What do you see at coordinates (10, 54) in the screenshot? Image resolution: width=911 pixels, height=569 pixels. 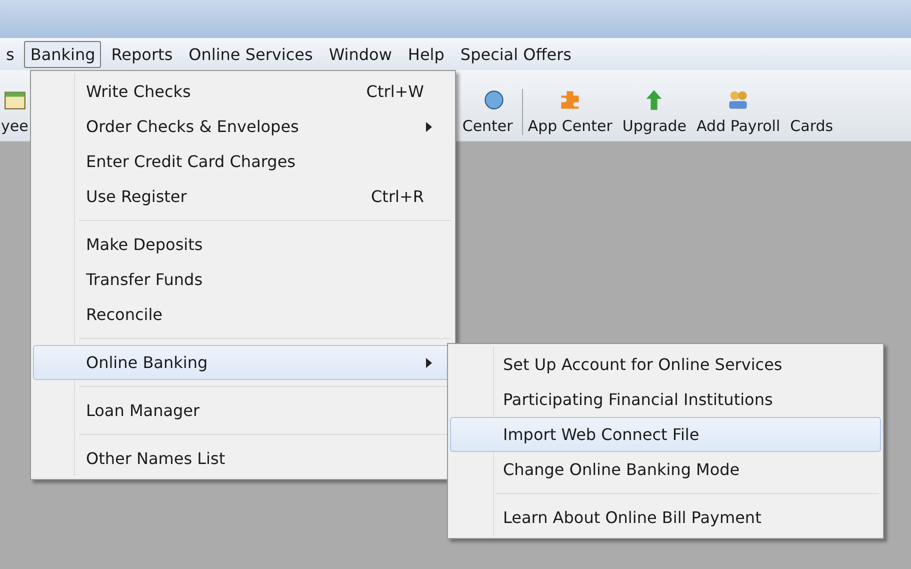 I see `menu-item: s` at bounding box center [10, 54].